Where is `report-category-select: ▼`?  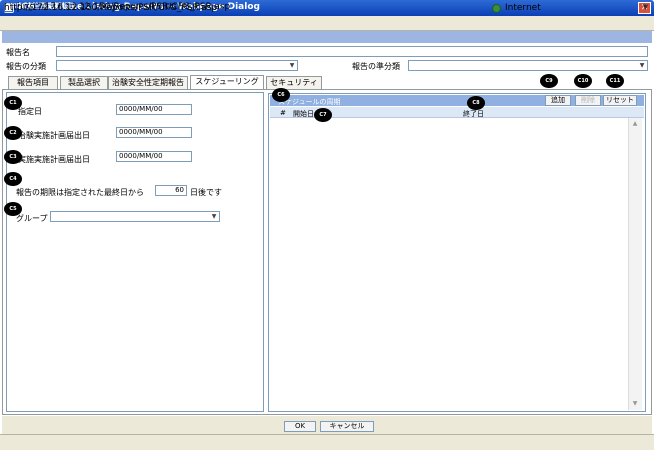 report-category-select: ▼ is located at coordinates (177, 65).